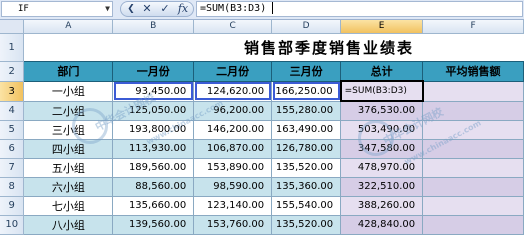 The image size is (524, 240). What do you see at coordinates (12, 206) in the screenshot?
I see `row-header-9: 9` at bounding box center [12, 206].